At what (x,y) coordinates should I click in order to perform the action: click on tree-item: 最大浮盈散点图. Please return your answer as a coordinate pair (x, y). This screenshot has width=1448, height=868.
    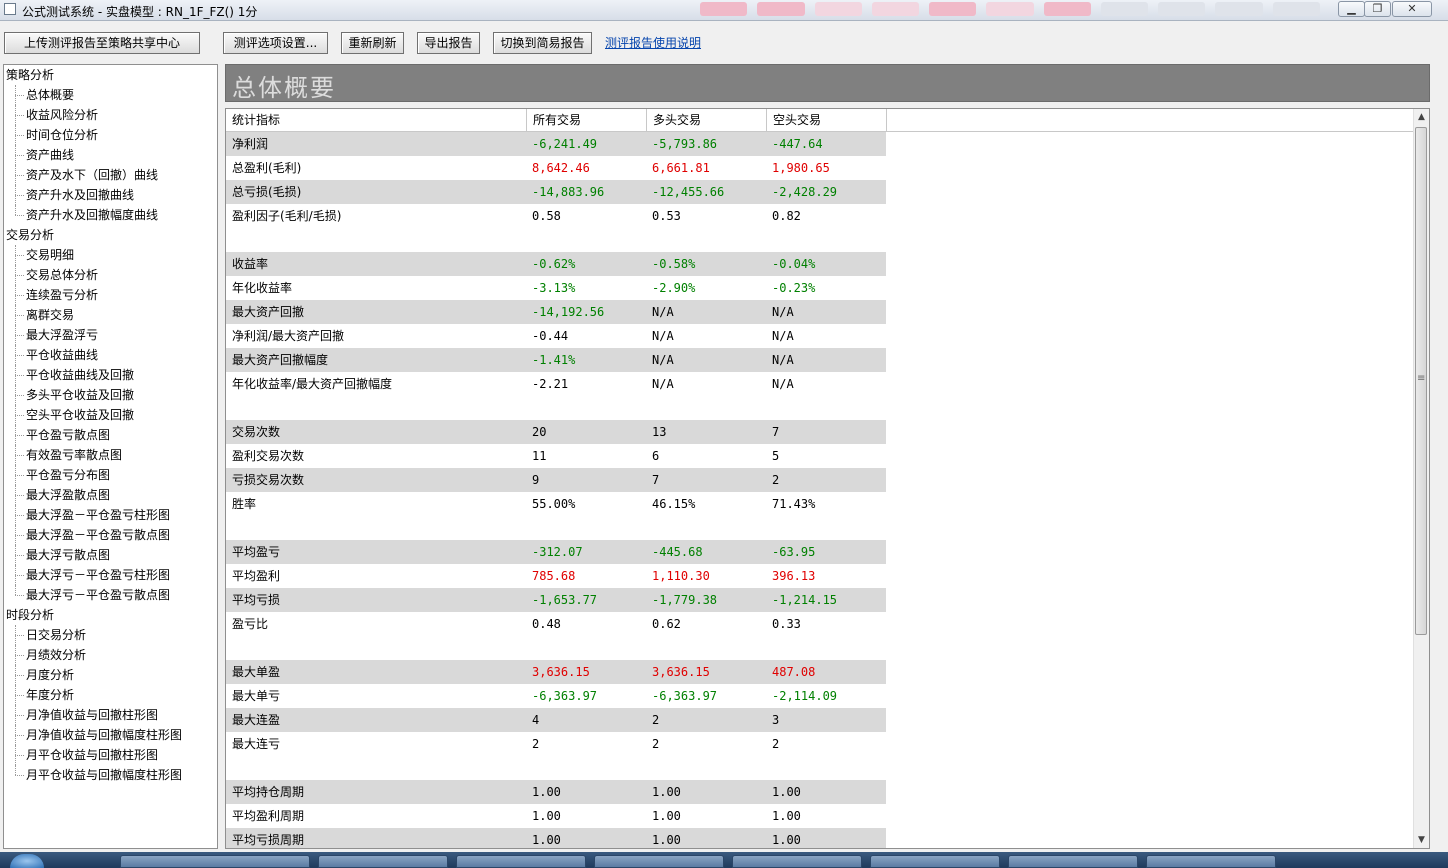
    Looking at the image, I should click on (110, 495).